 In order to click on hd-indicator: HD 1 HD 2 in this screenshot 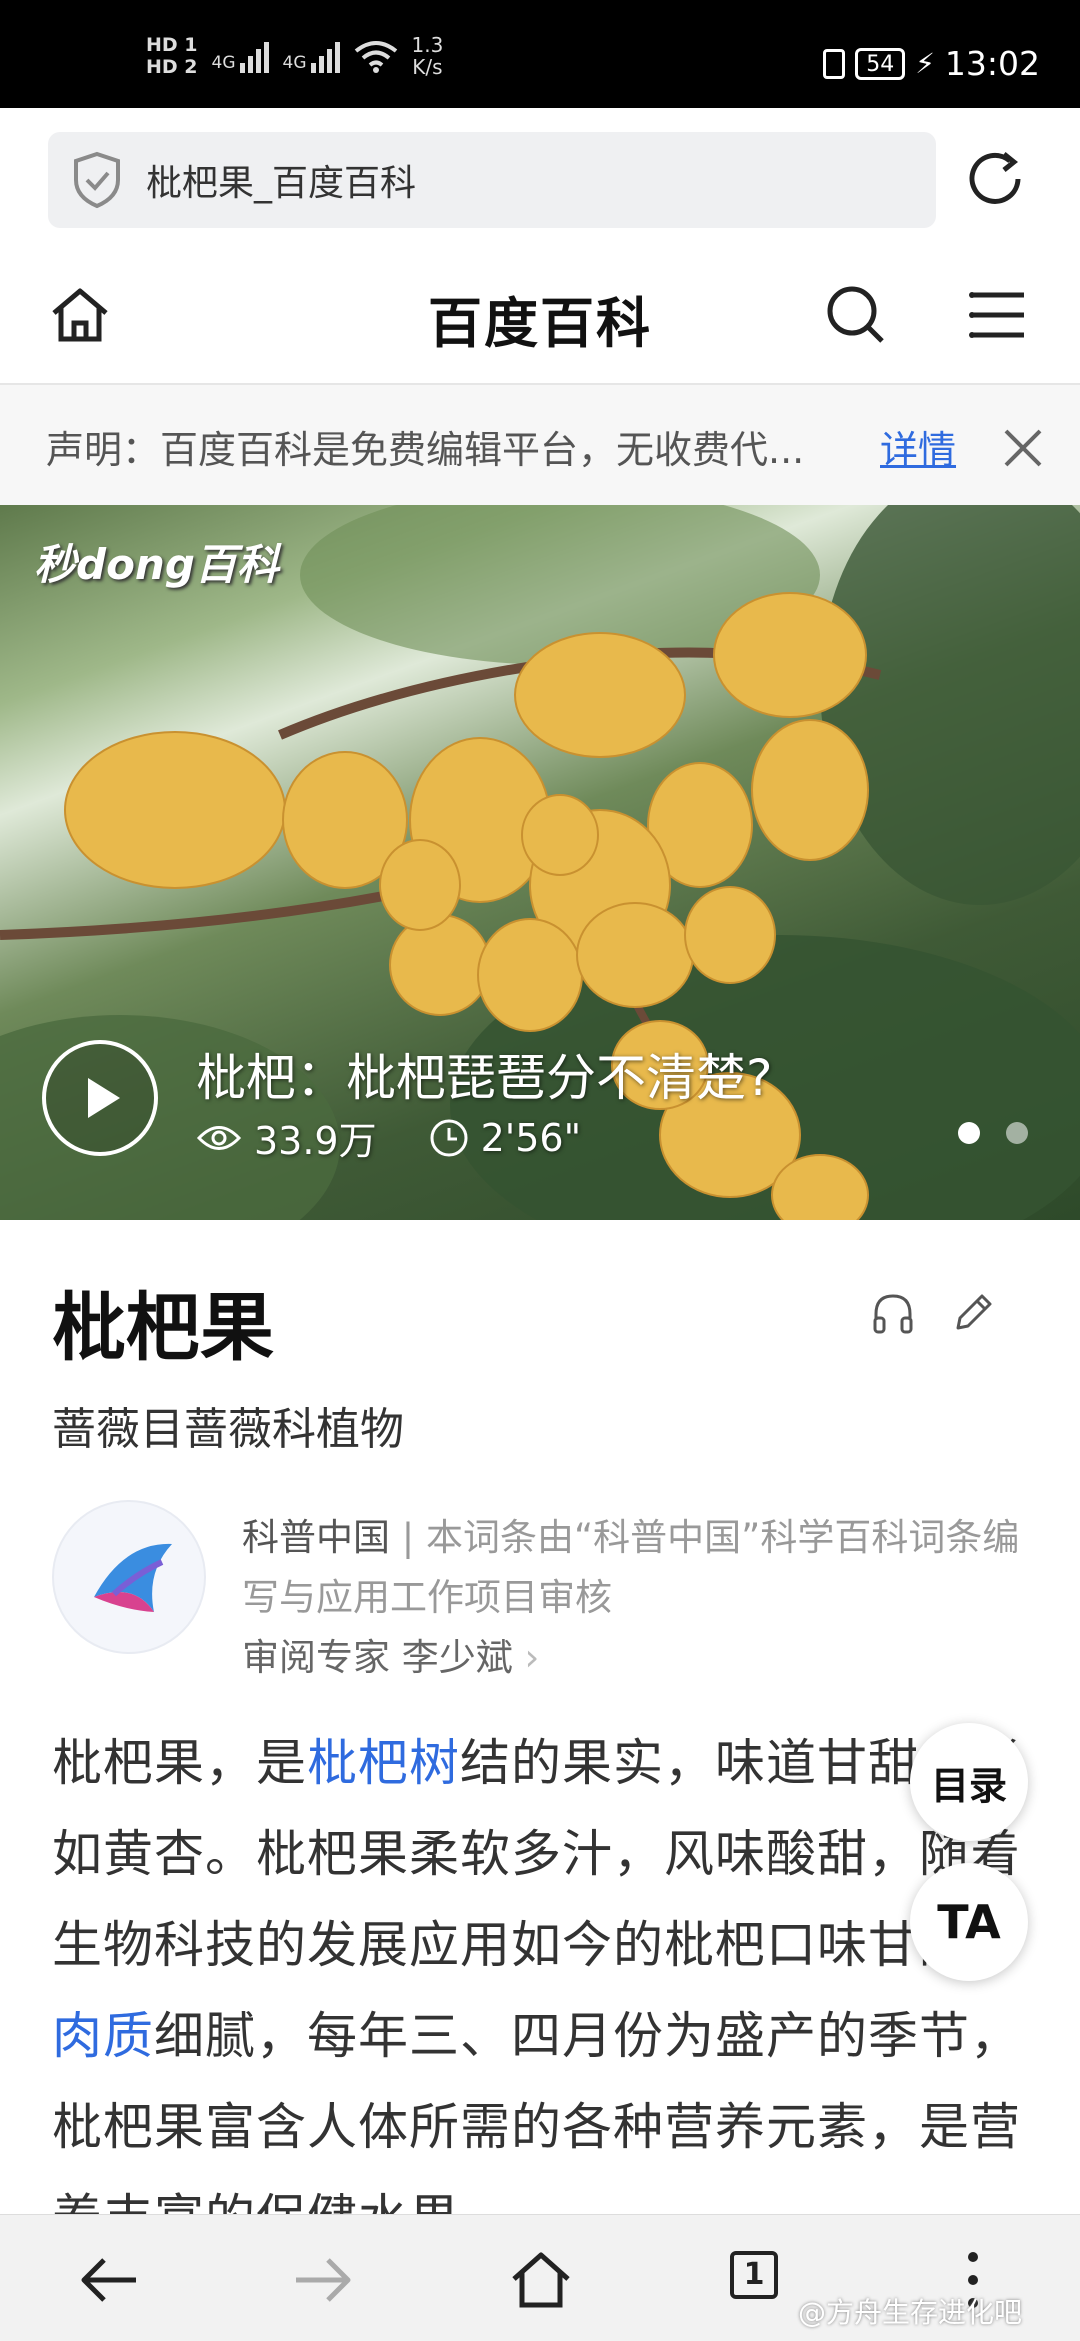, I will do `click(172, 56)`.